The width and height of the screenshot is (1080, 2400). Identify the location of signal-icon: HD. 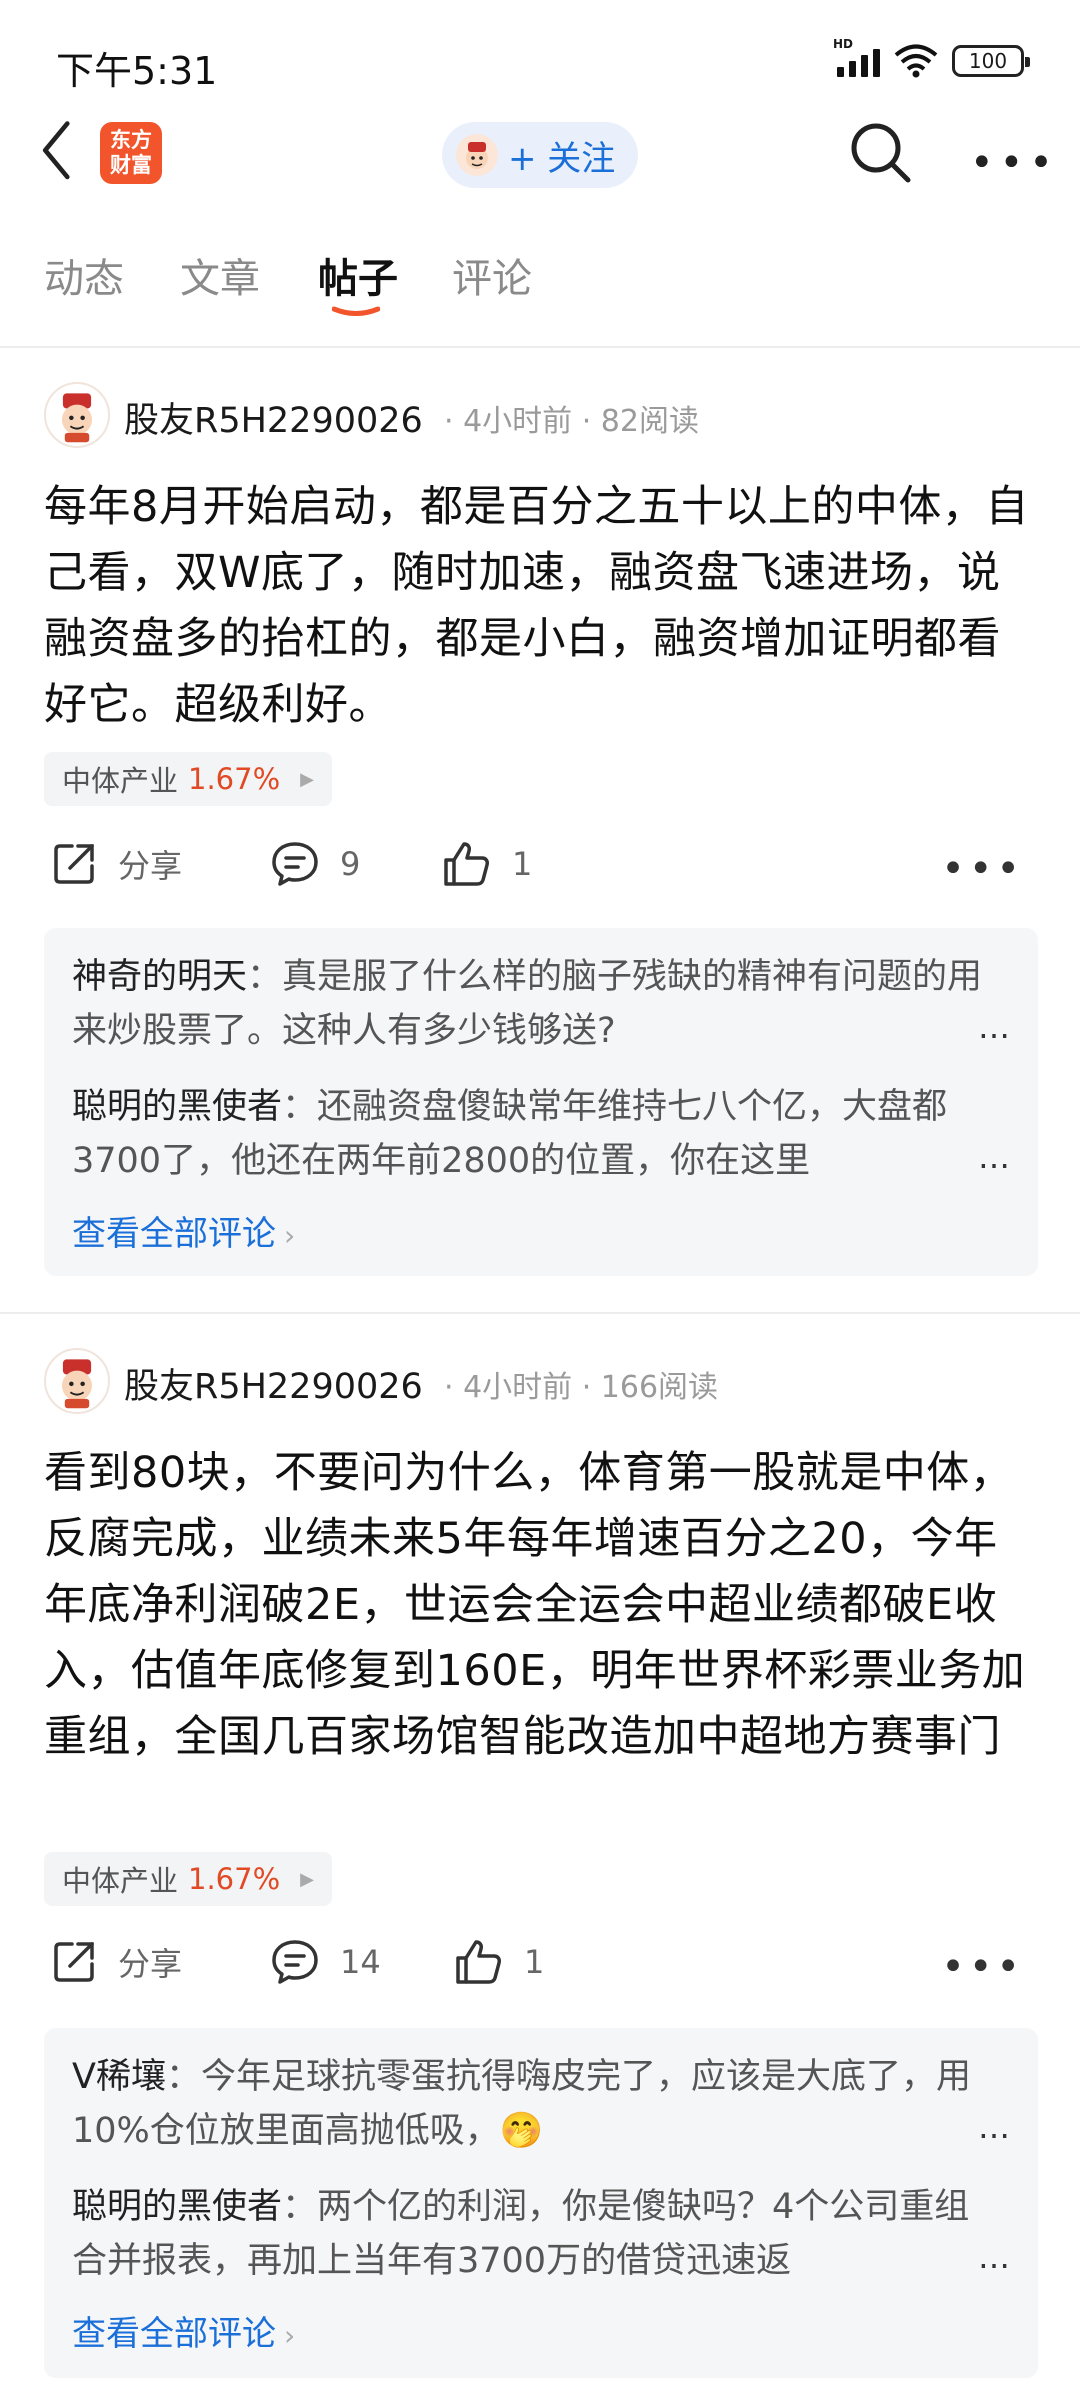
(856, 57).